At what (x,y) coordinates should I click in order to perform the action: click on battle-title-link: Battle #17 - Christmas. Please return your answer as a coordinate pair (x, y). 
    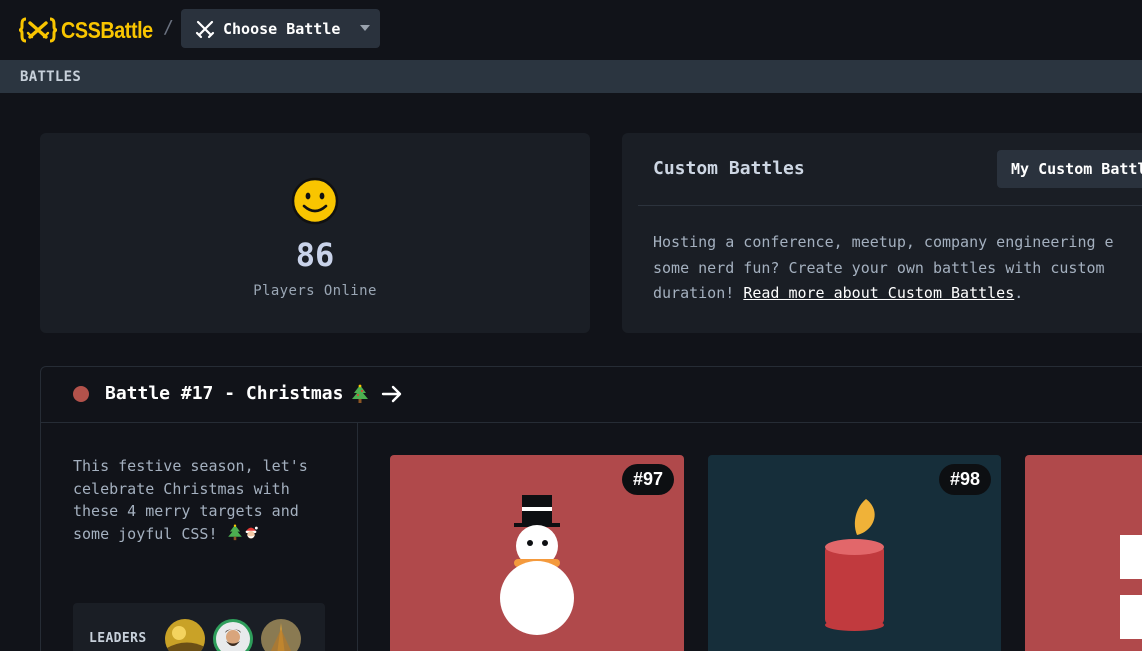
    Looking at the image, I should click on (254, 393).